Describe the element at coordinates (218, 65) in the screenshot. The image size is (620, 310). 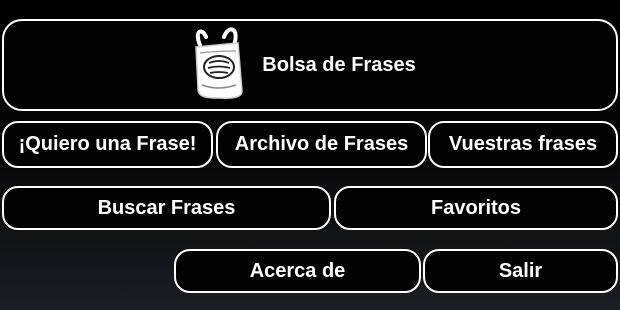
I see `shopping-bag-icon` at that location.